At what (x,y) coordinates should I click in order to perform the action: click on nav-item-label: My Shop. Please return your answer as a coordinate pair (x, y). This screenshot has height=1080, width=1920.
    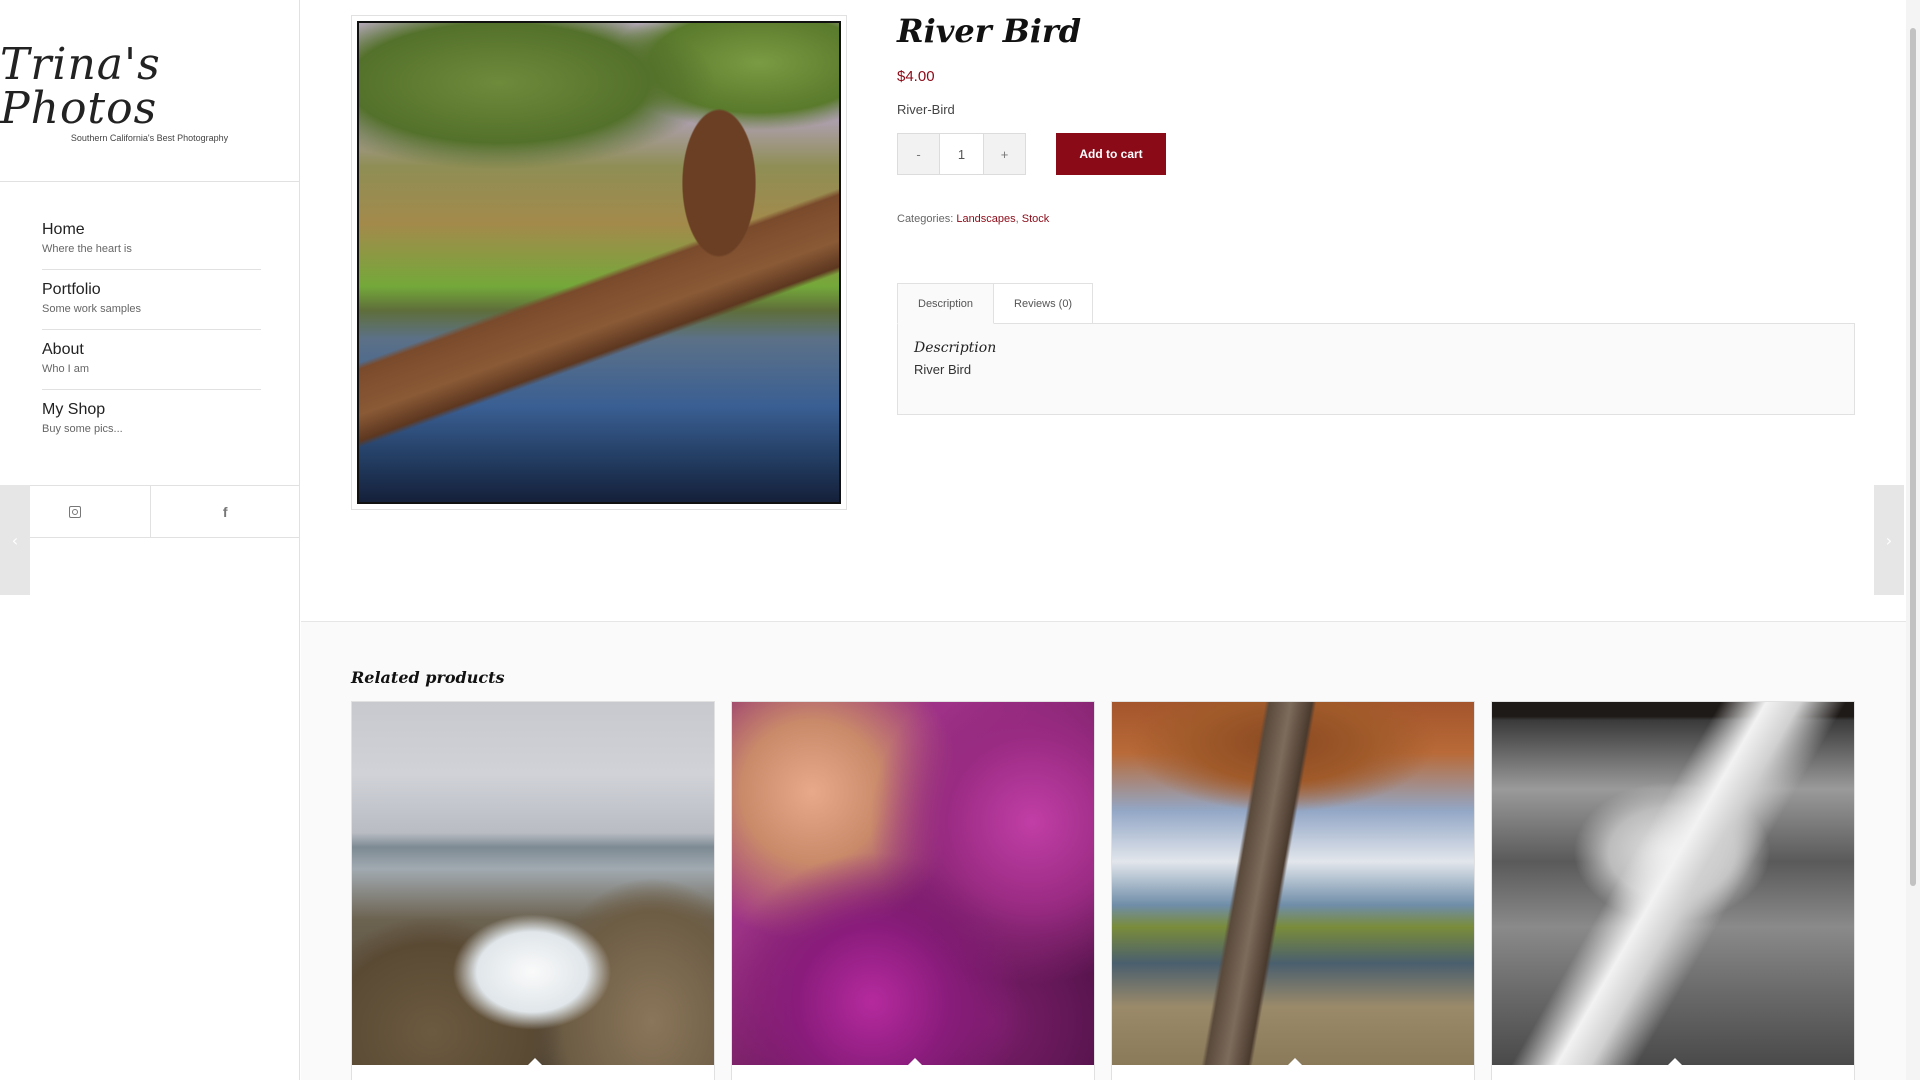
    Looking at the image, I should click on (74, 409).